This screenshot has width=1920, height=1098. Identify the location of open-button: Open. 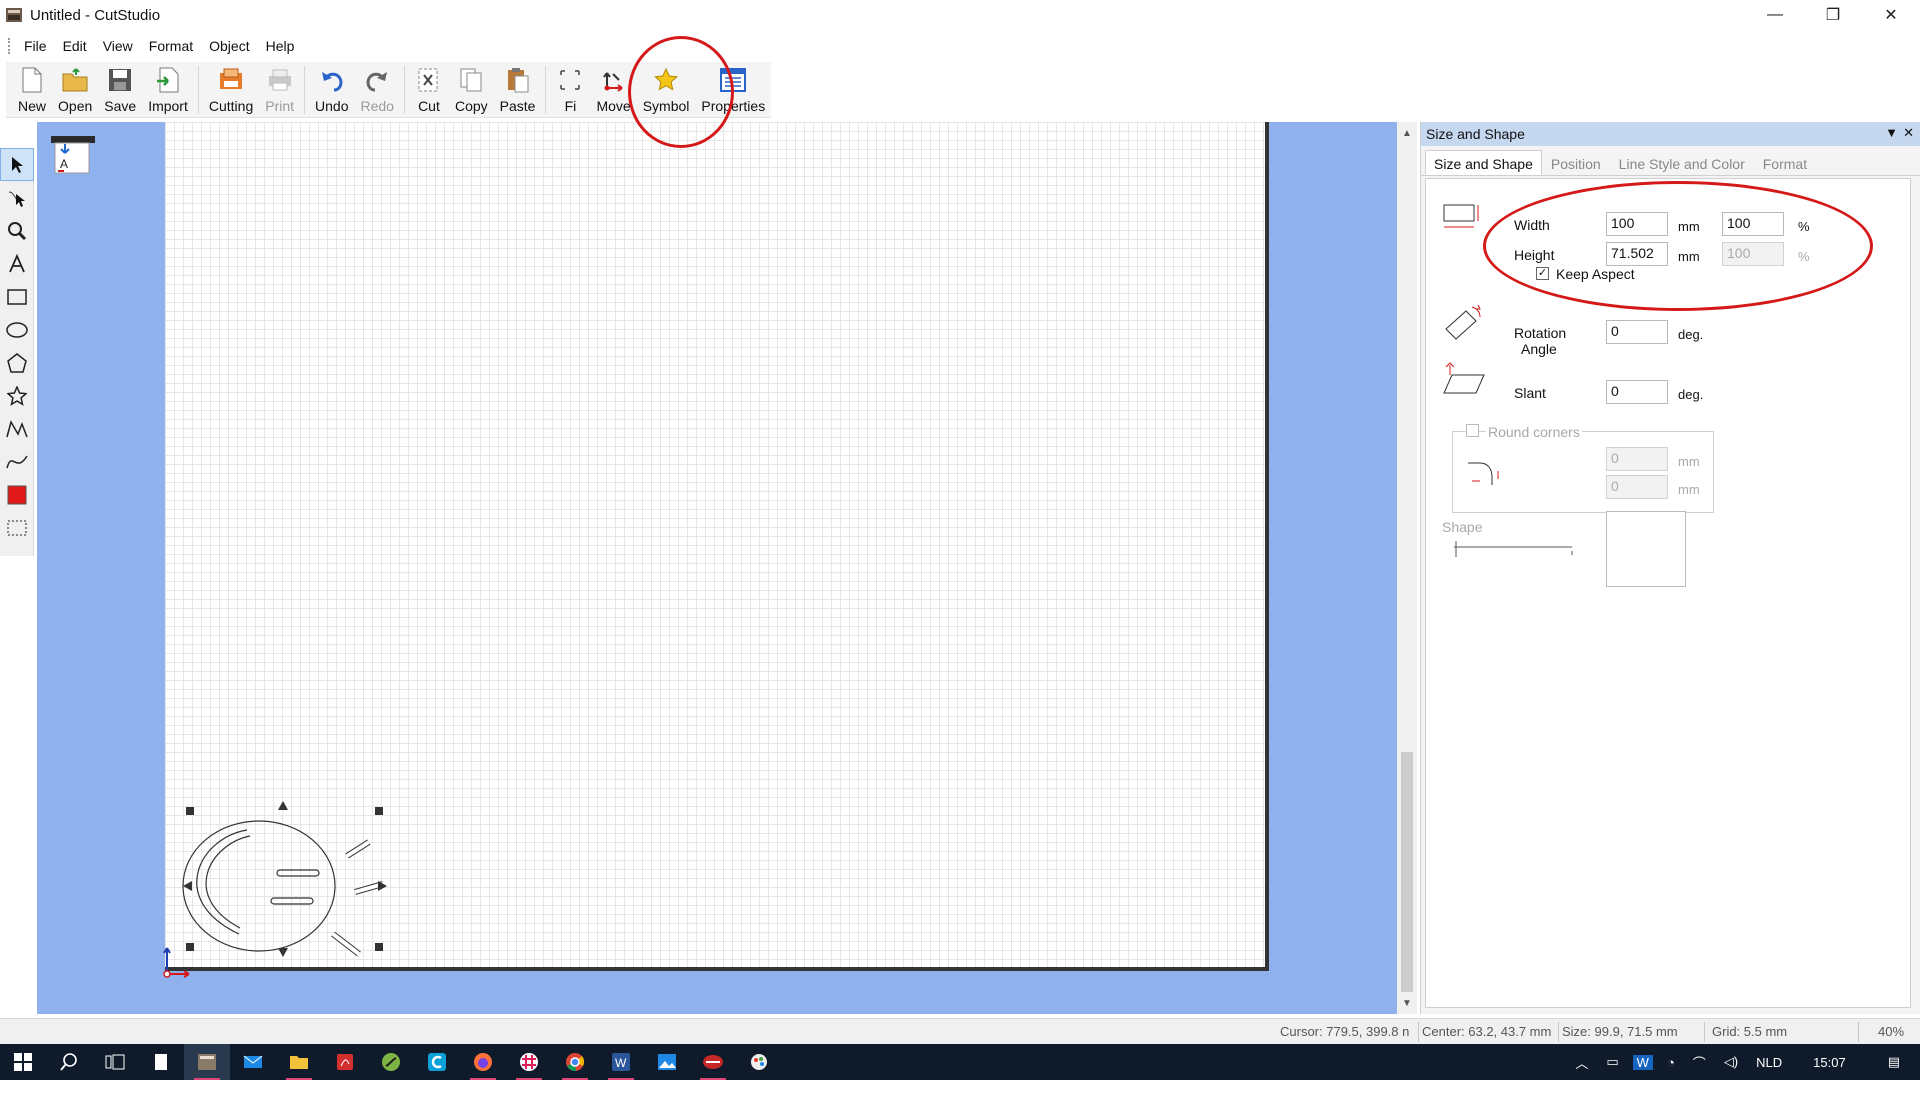
(75, 90).